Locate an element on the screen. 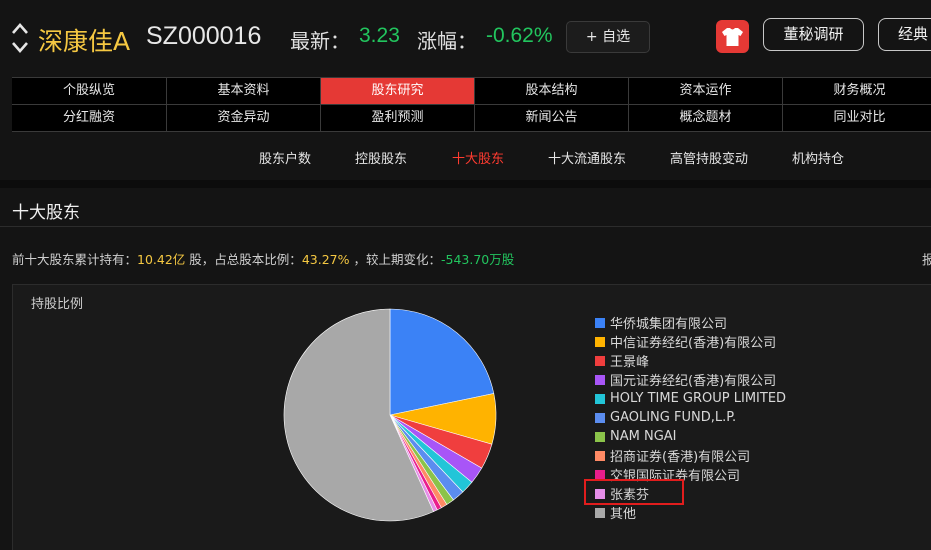 This screenshot has width=931, height=550. classic-button: 经典 is located at coordinates (904, 34).